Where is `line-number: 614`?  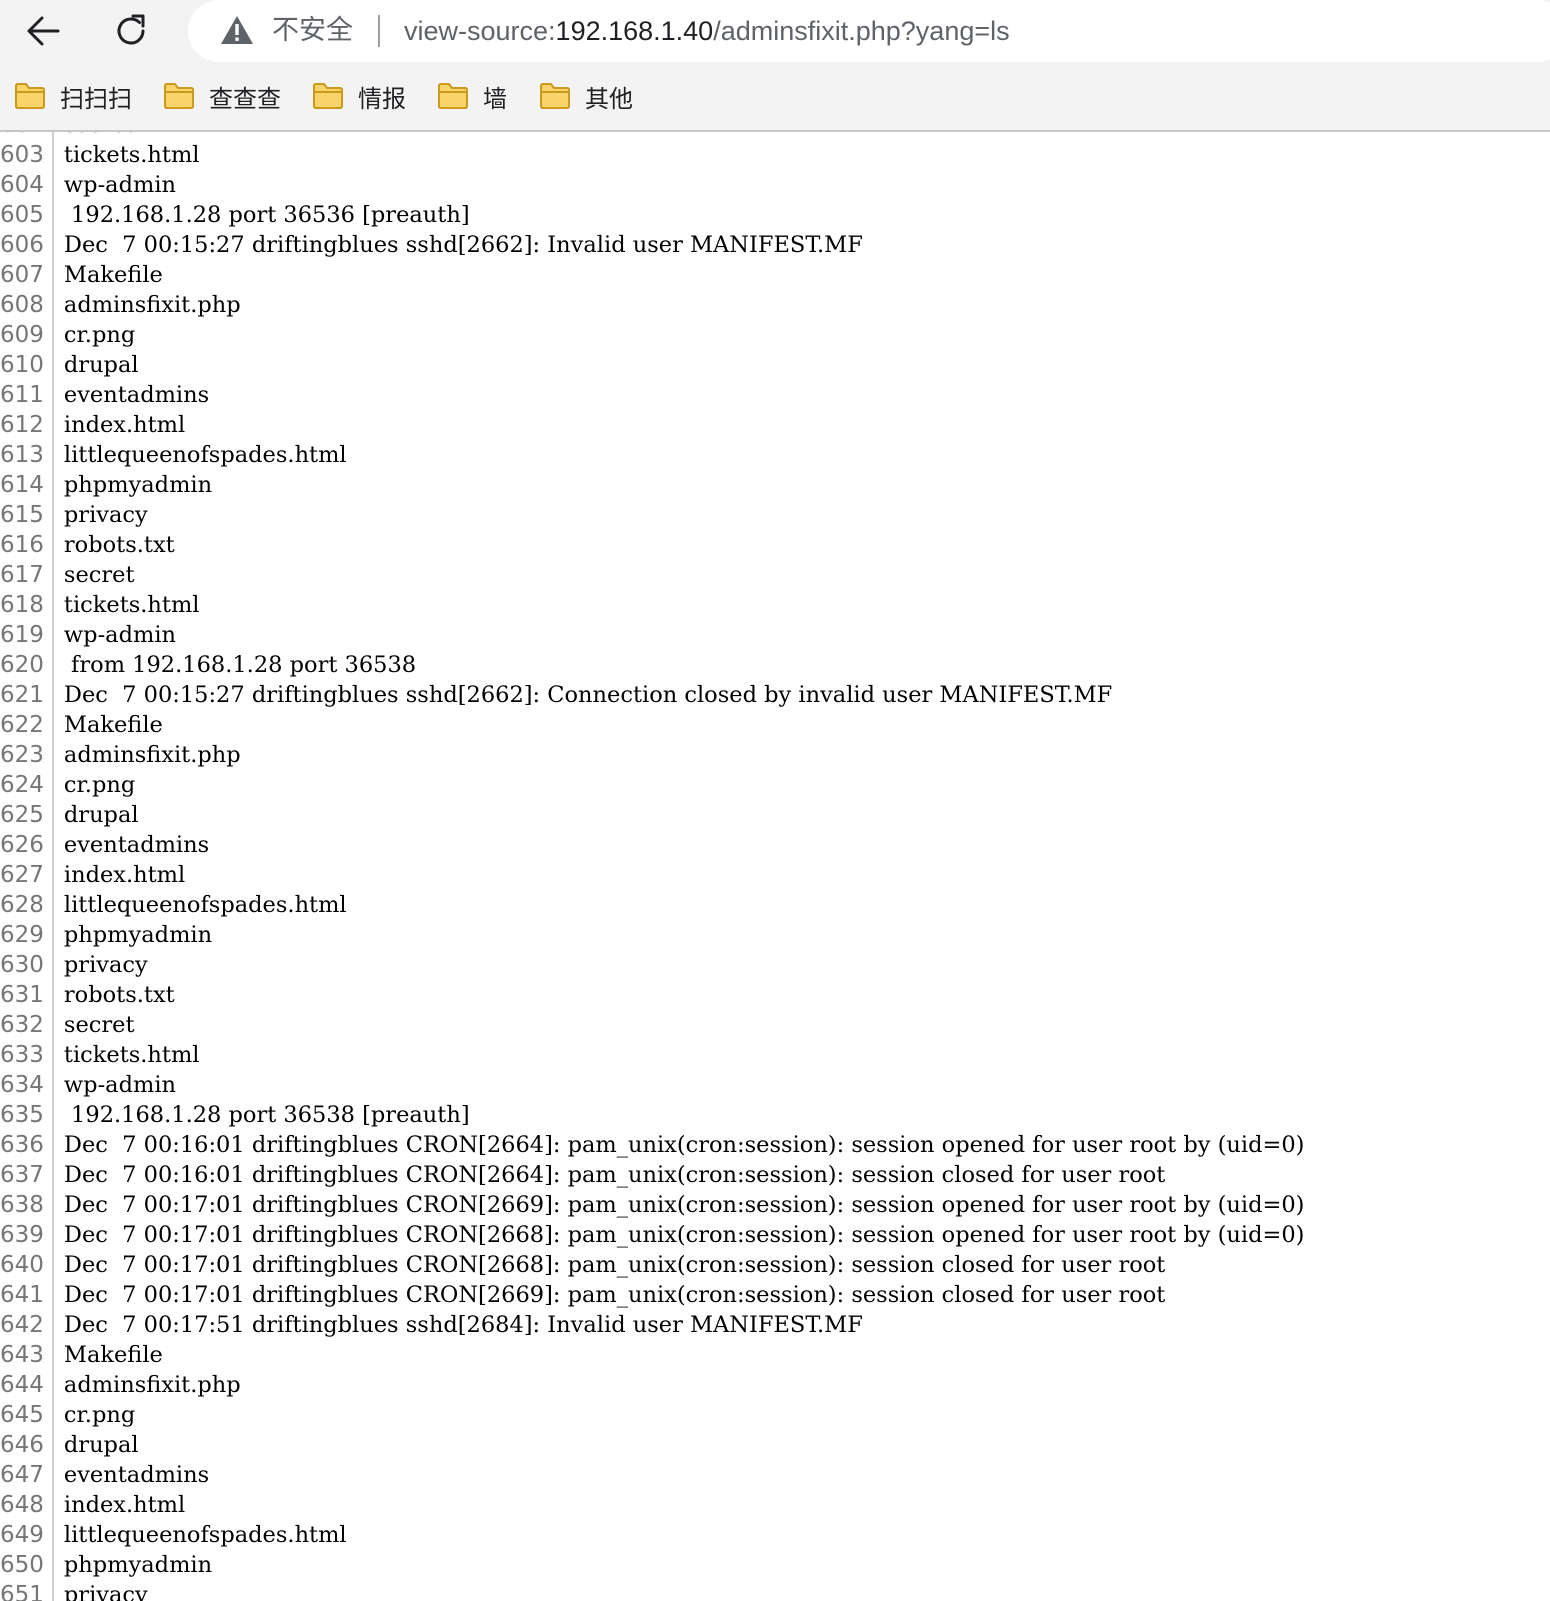 line-number: 614 is located at coordinates (27, 485).